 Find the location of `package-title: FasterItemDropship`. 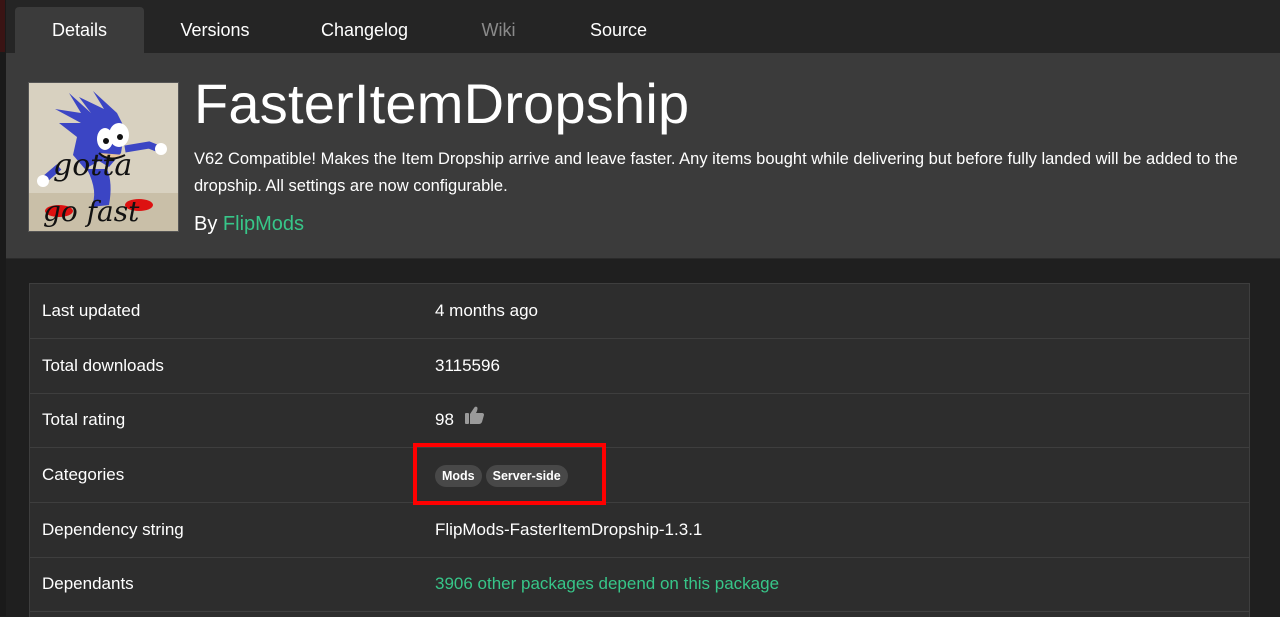

package-title: FasterItemDropship is located at coordinates (442, 103).